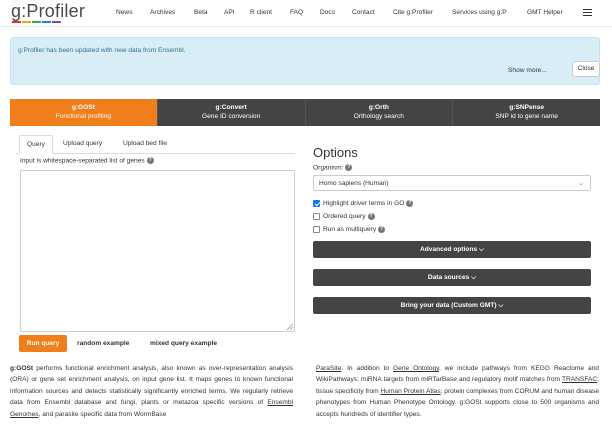 The height and width of the screenshot is (438, 612). I want to click on advanced-options-button: Advanced options ⌵, so click(452, 249).